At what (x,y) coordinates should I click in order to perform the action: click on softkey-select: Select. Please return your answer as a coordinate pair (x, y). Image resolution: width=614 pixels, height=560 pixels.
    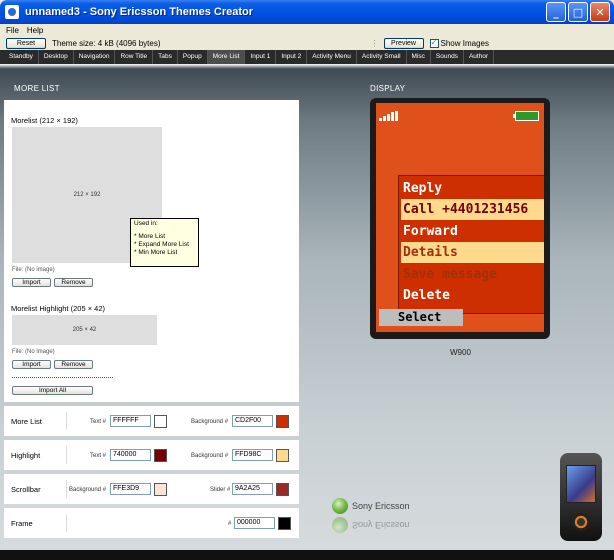
    Looking at the image, I should click on (421, 317).